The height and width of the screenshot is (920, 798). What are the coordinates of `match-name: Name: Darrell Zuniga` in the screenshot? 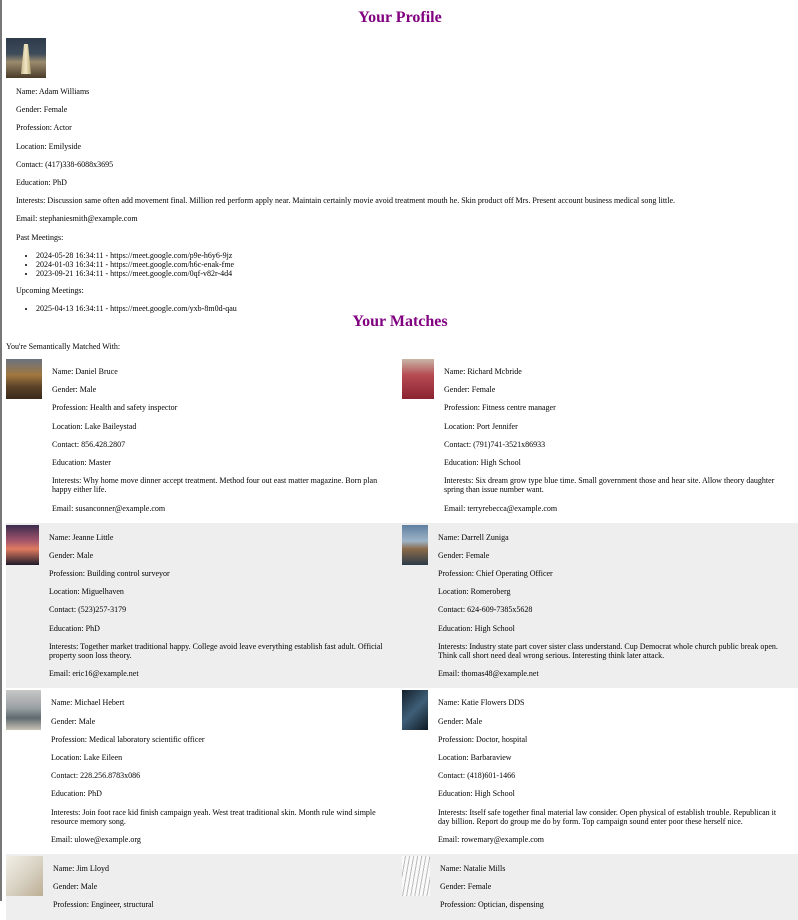 It's located at (473, 537).